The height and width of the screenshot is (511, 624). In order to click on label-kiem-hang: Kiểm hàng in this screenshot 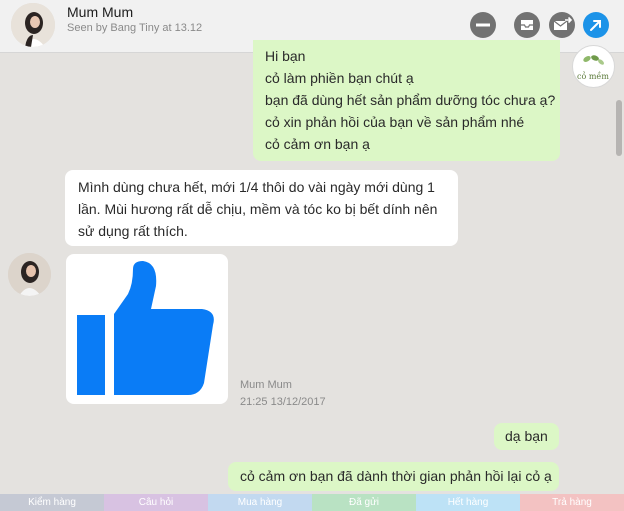, I will do `click(52, 502)`.